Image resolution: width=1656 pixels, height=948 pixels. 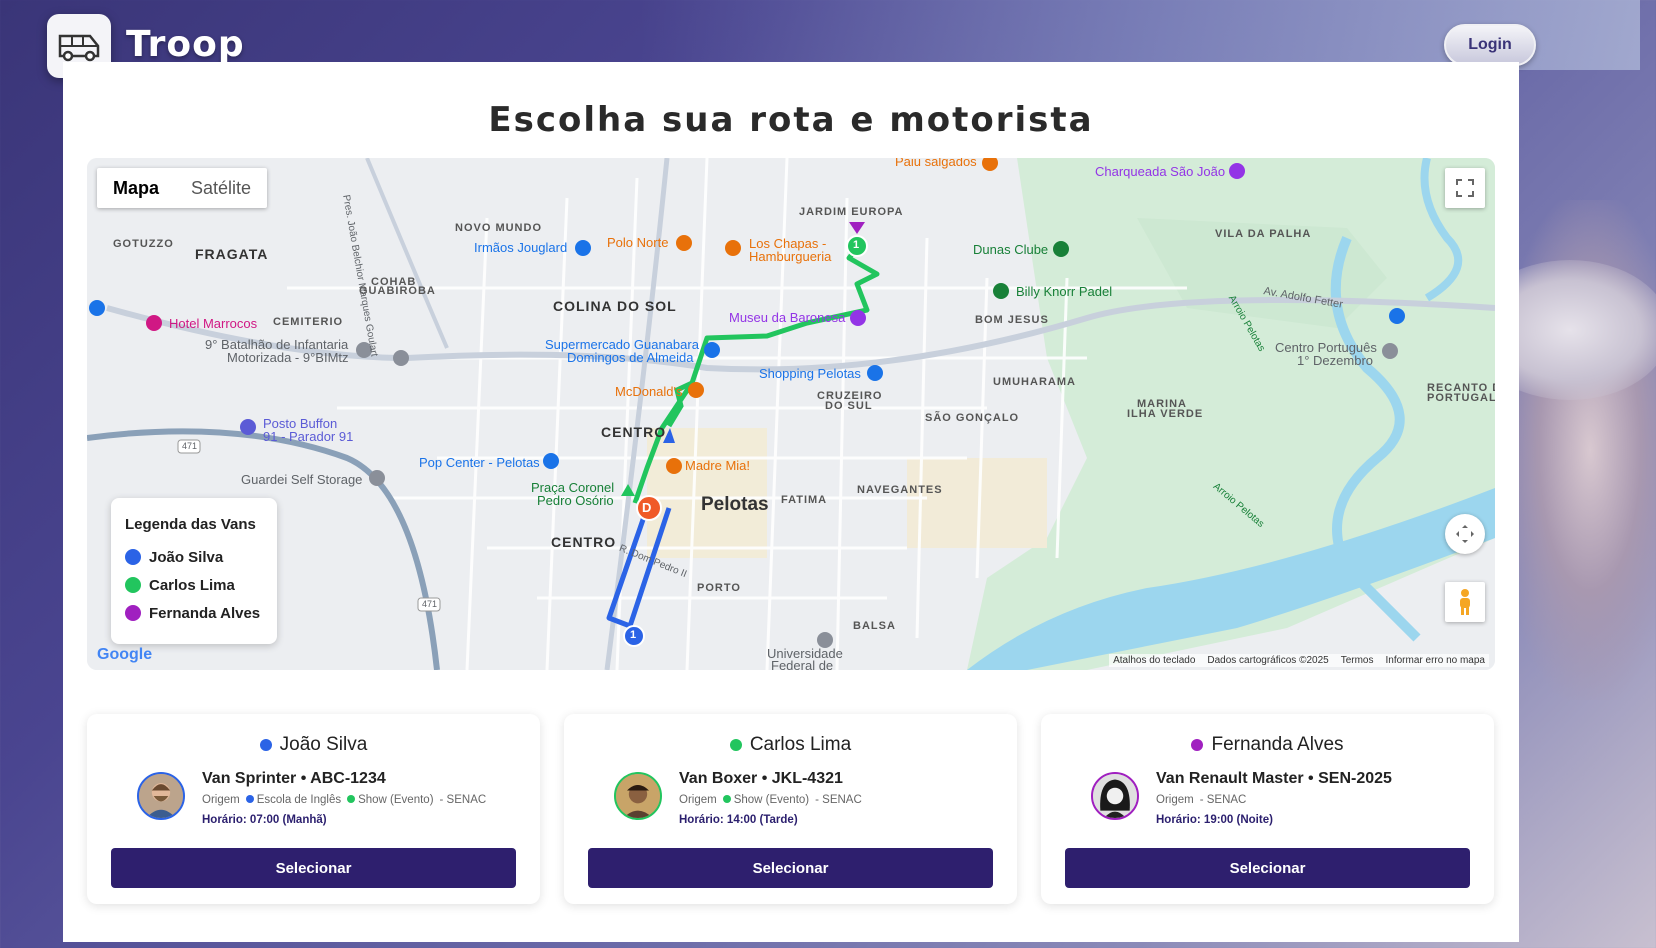 What do you see at coordinates (124, 655) in the screenshot?
I see `google-logo: Google` at bounding box center [124, 655].